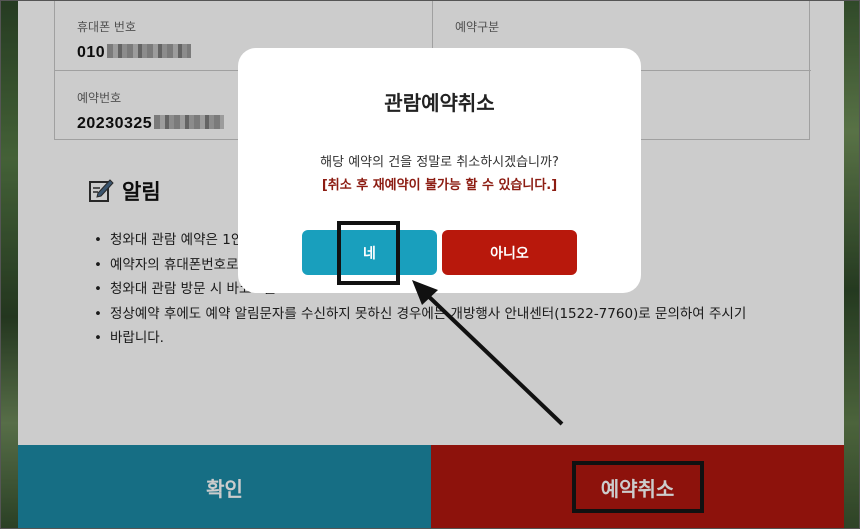 The width and height of the screenshot is (860, 529). Describe the element at coordinates (488, 353) in the screenshot. I see `annotation-arrow-icon` at that location.